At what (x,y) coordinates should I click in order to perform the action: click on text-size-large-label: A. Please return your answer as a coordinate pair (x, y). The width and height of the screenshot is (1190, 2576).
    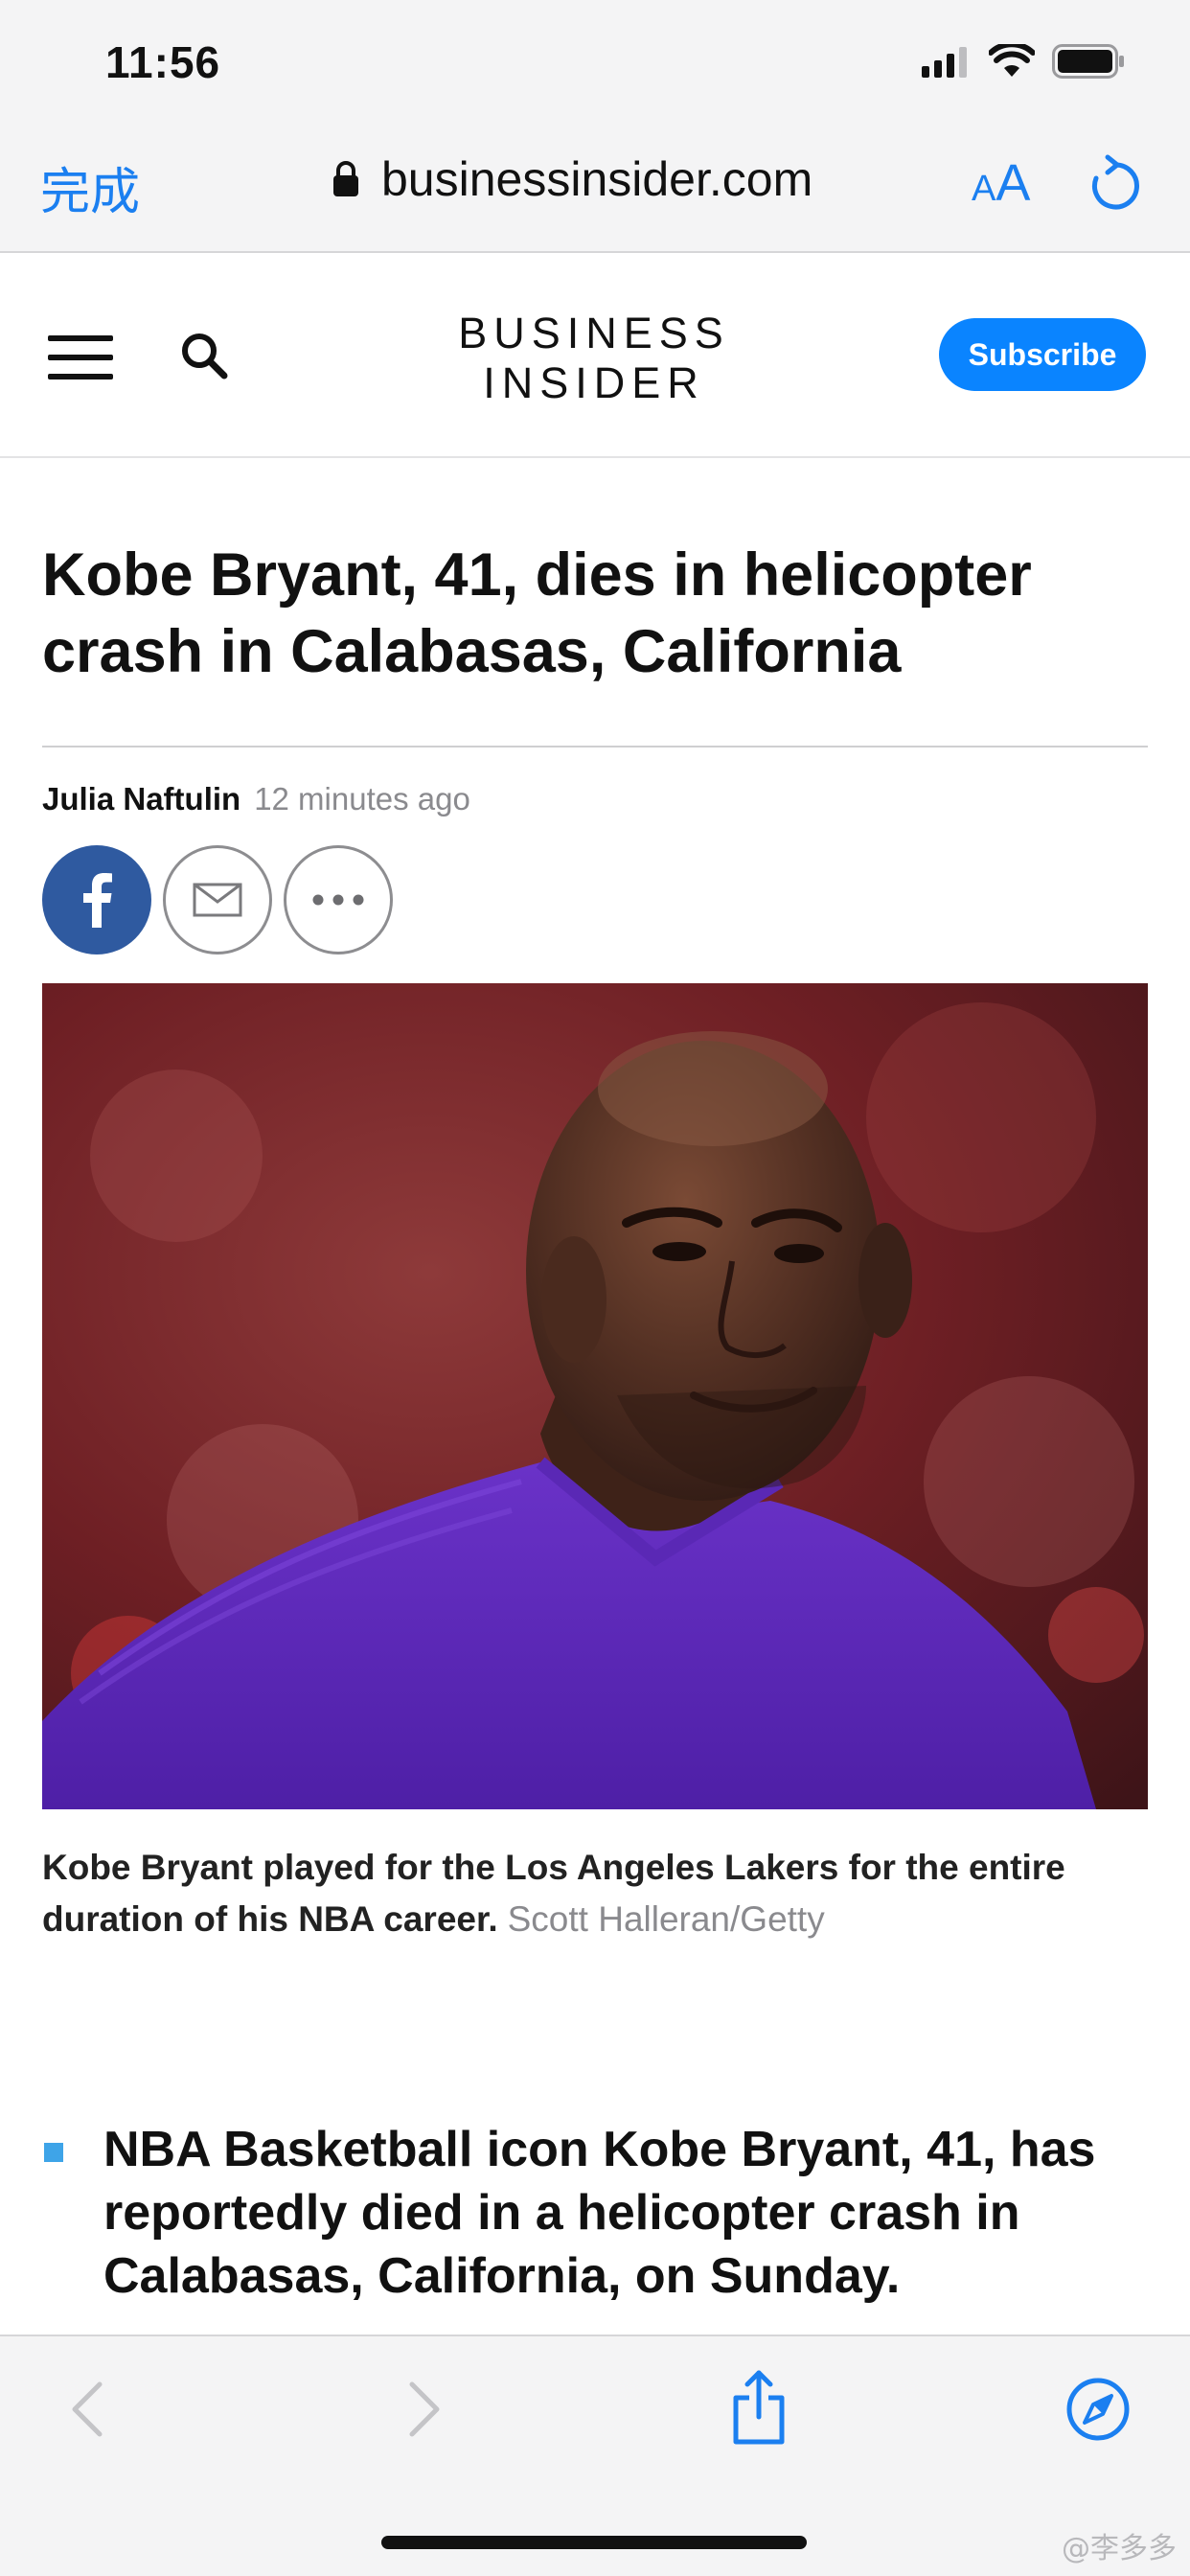
    Looking at the image, I should click on (1013, 183).